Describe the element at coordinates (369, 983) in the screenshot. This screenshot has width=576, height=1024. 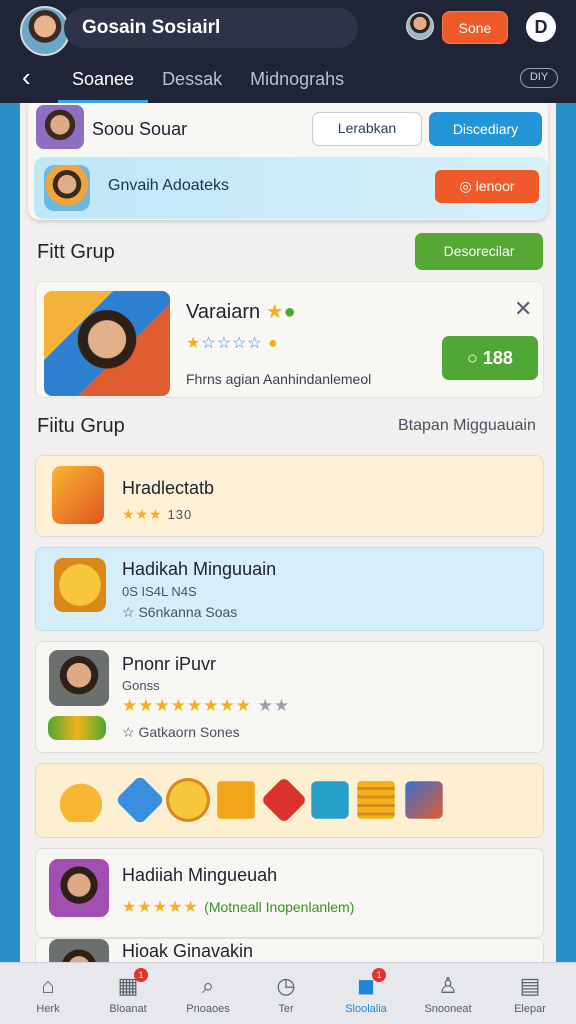
I see `chat-icon: ◼ 1` at that location.